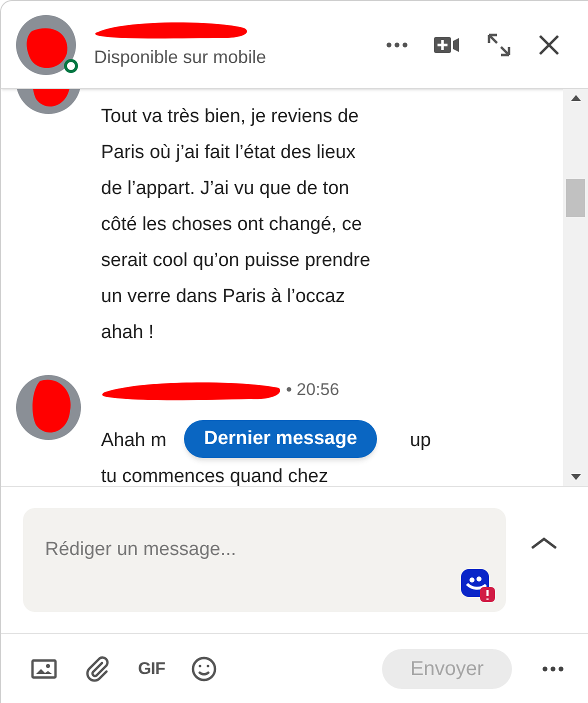  What do you see at coordinates (223, 296) in the screenshot?
I see `message-text: un verre dans Paris à l’occaz` at bounding box center [223, 296].